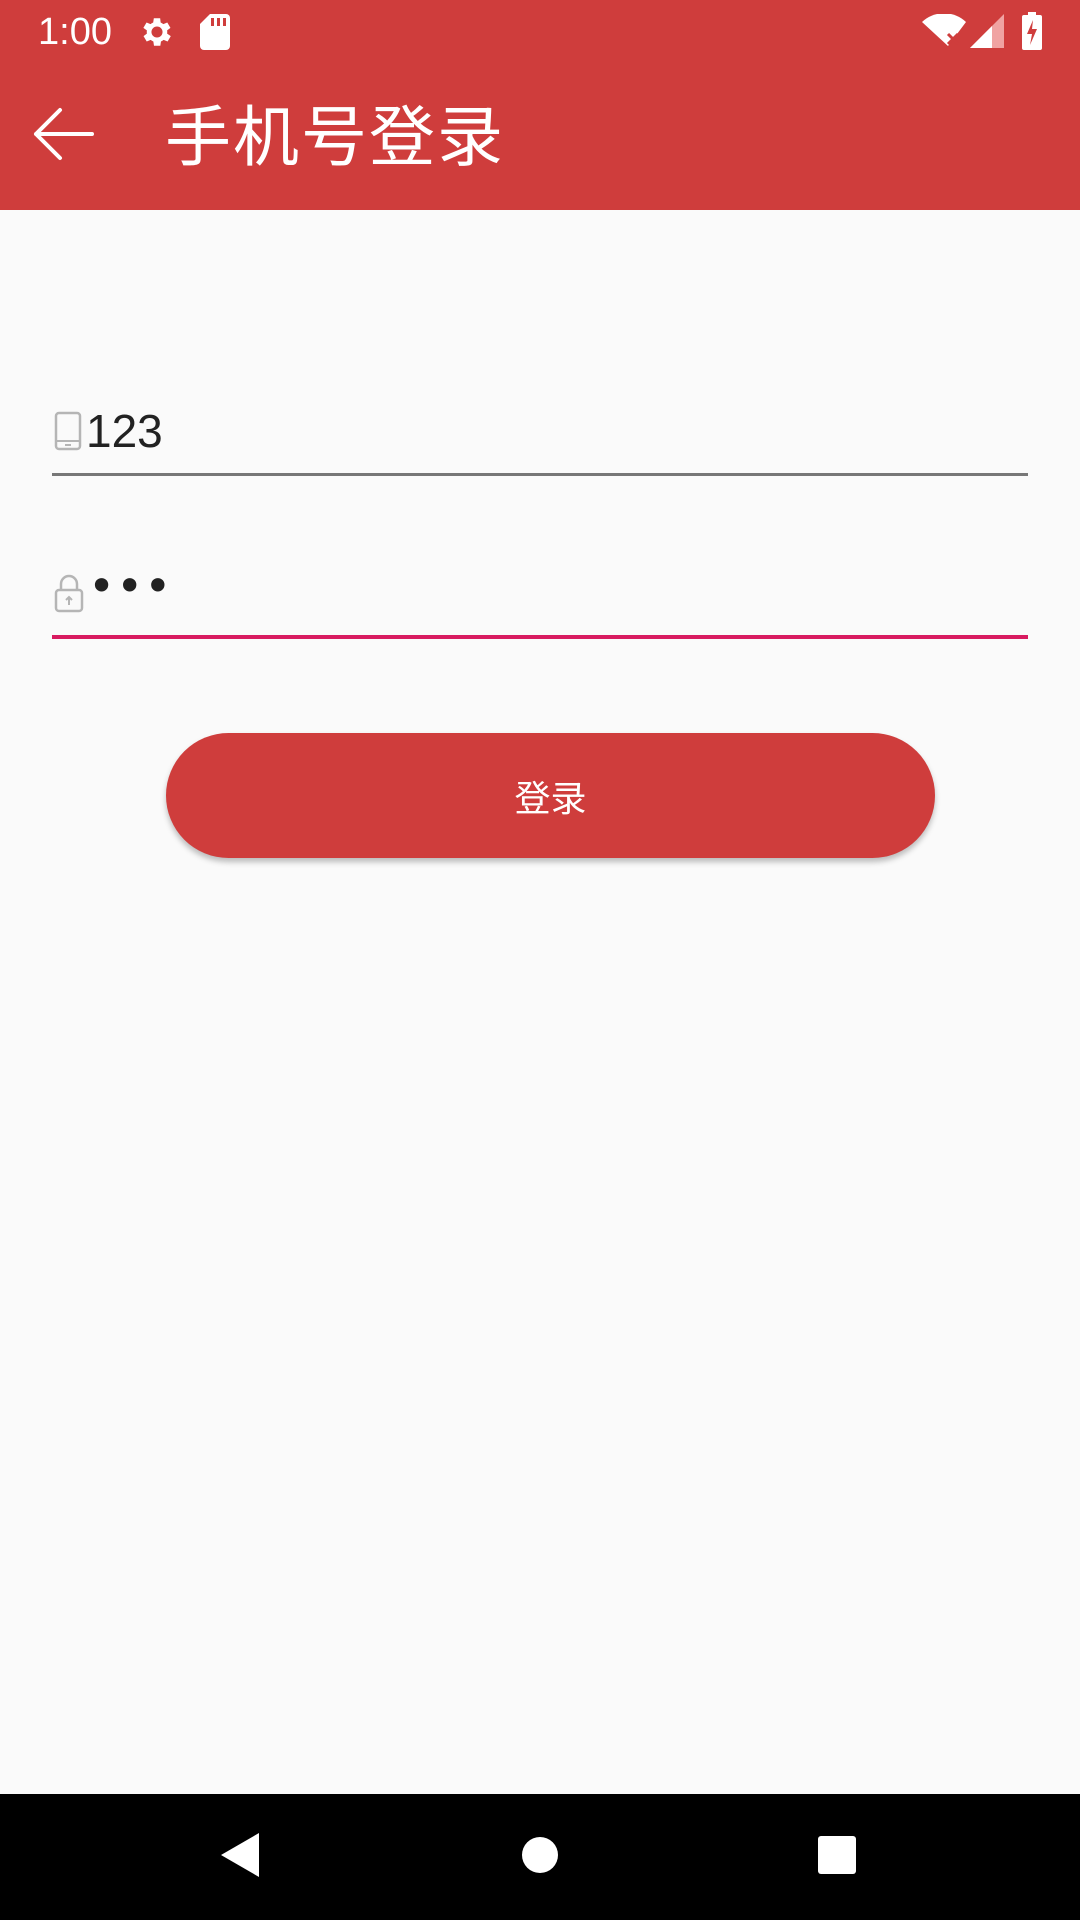 This screenshot has height=1920, width=1080. Describe the element at coordinates (69, 594) in the screenshot. I see `lock-icon` at that location.